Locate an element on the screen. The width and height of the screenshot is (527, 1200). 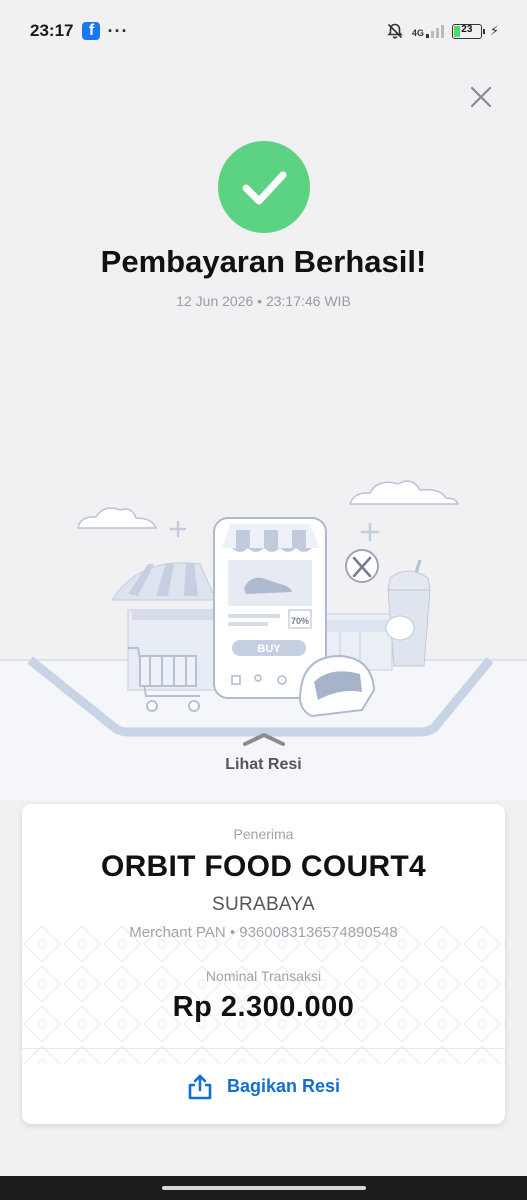
close-button is located at coordinates (481, 97).